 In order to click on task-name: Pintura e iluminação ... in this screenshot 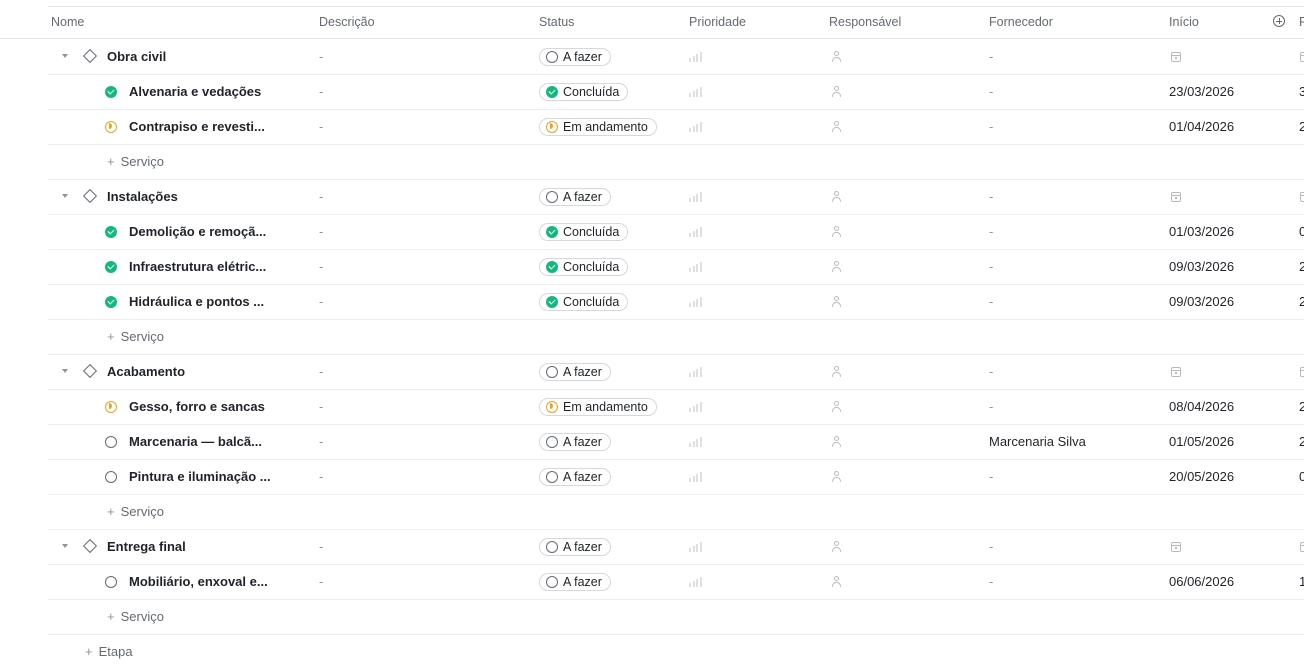, I will do `click(200, 476)`.